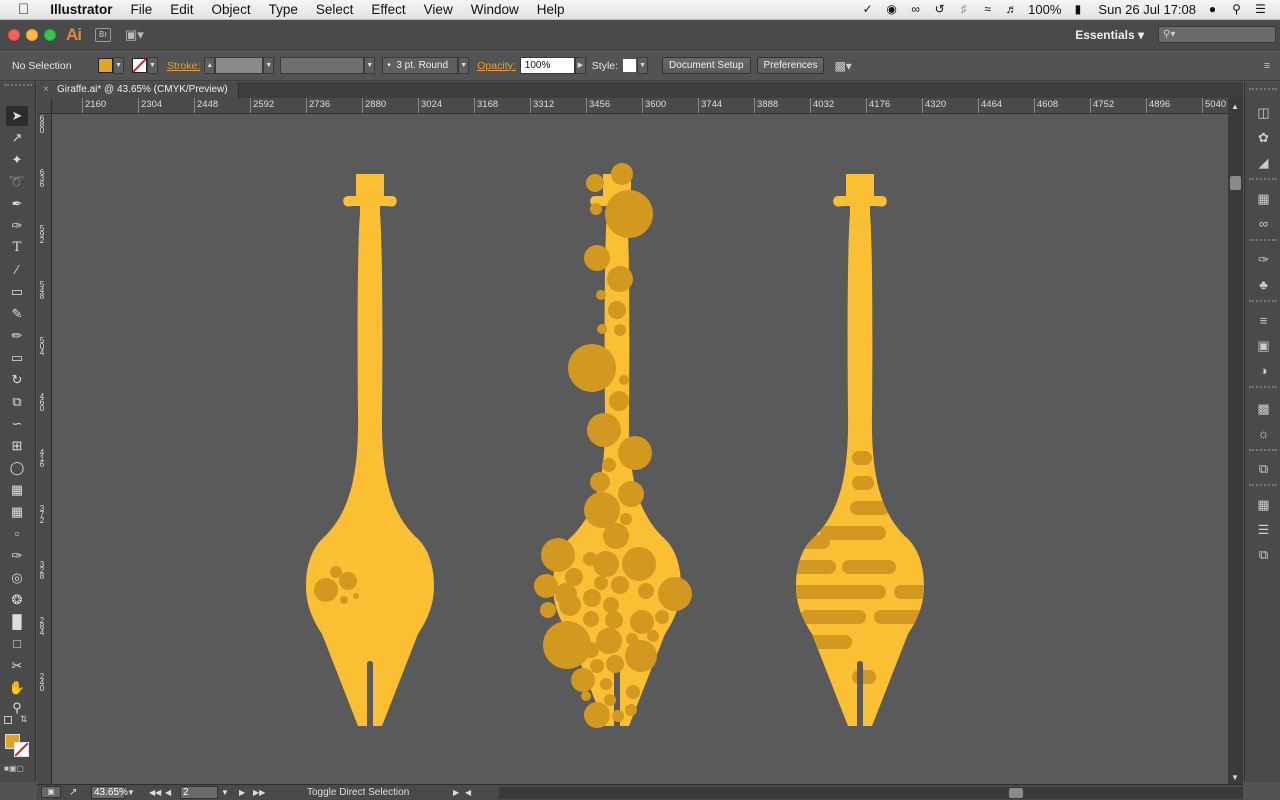  Describe the element at coordinates (456, 793) in the screenshot. I see `status-menu-icon: ▶` at that location.